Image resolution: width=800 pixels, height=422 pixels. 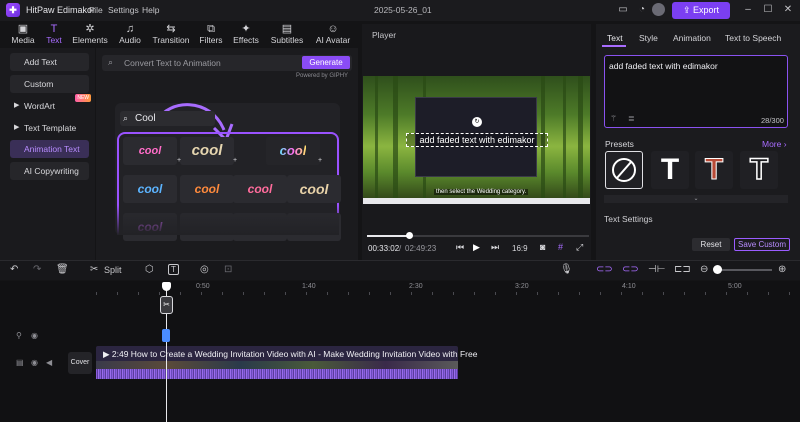 What do you see at coordinates (246, 29) in the screenshot?
I see `effects-icon: ✦` at bounding box center [246, 29].